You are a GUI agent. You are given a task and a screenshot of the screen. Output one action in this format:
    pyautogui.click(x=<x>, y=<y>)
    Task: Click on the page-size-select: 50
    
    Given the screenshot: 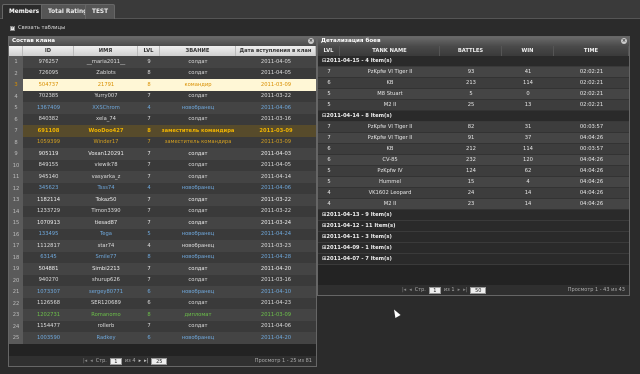 What is the action you would take?
    pyautogui.click(x=478, y=290)
    